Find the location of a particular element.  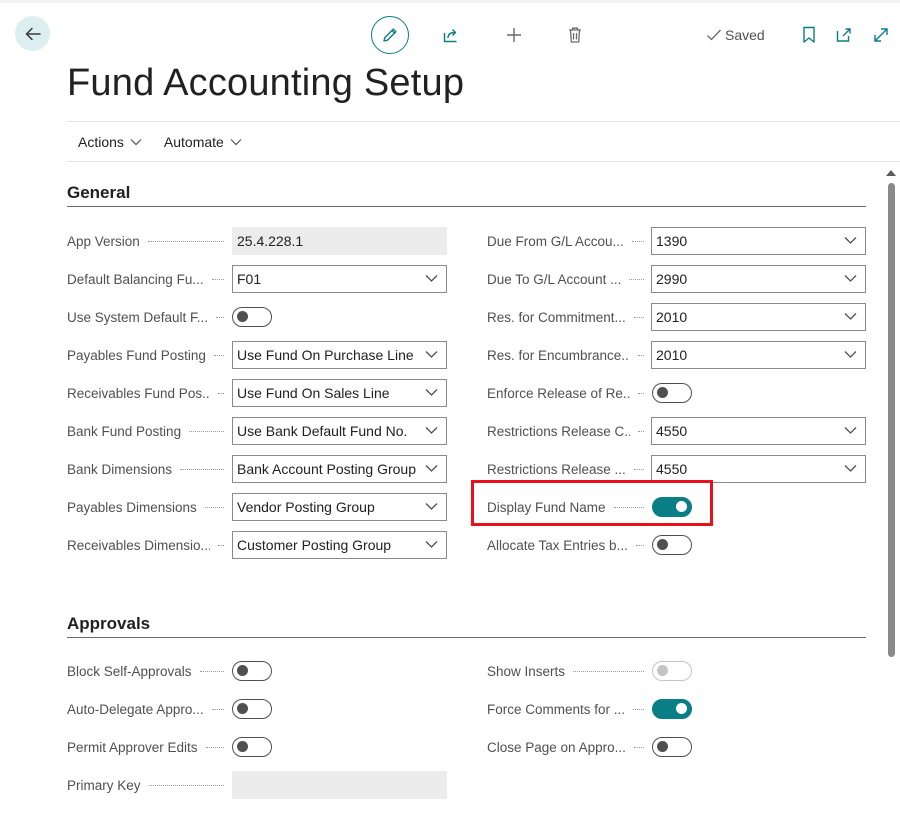

use-system-default-f-toggle is located at coordinates (252, 317).